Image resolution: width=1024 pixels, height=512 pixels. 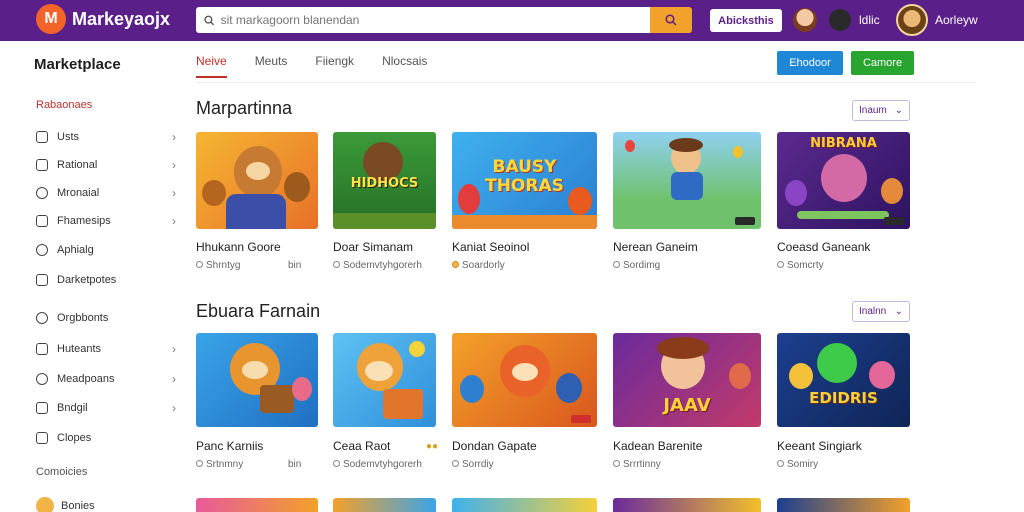 What do you see at coordinates (873, 311) in the screenshot?
I see `select-value: Inalnn` at bounding box center [873, 311].